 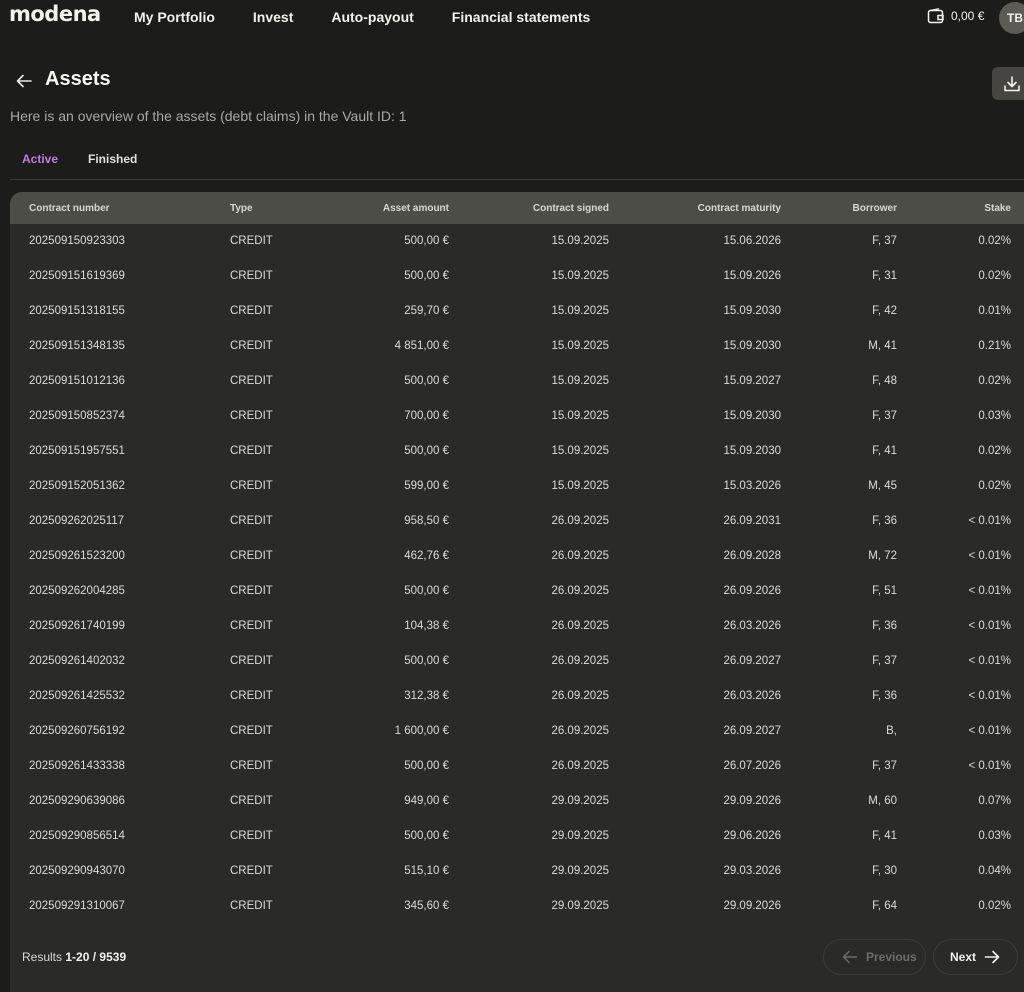 What do you see at coordinates (891, 957) in the screenshot?
I see `previous-label: Previous` at bounding box center [891, 957].